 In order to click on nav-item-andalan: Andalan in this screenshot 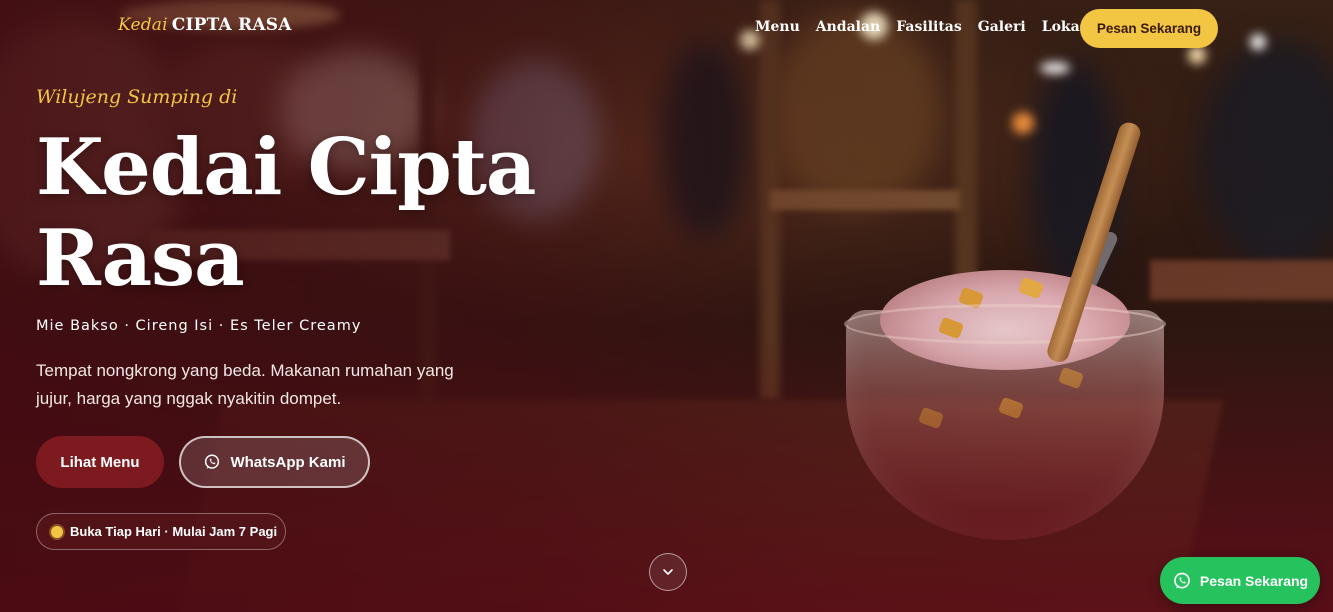, I will do `click(848, 27)`.